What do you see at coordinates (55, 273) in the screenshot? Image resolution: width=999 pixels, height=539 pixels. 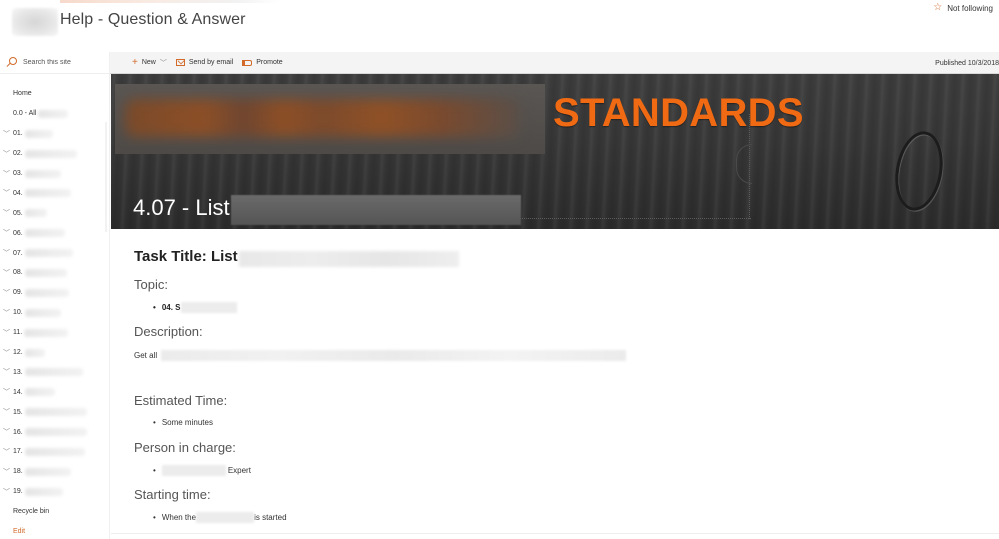 I see `nav-item: ﹀ 08.` at bounding box center [55, 273].